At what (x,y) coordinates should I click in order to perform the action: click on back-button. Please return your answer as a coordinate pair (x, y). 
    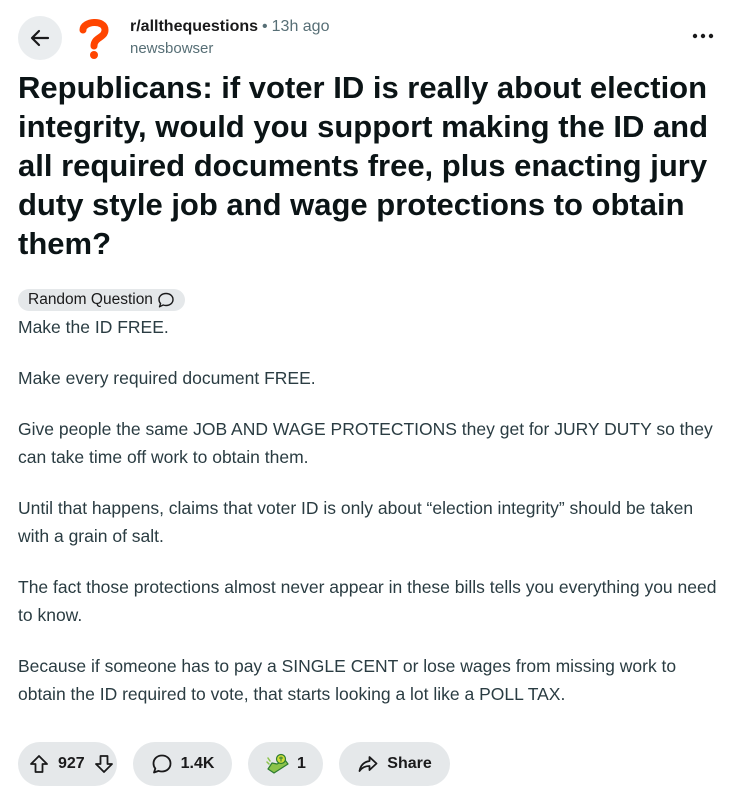
    Looking at the image, I should click on (40, 38).